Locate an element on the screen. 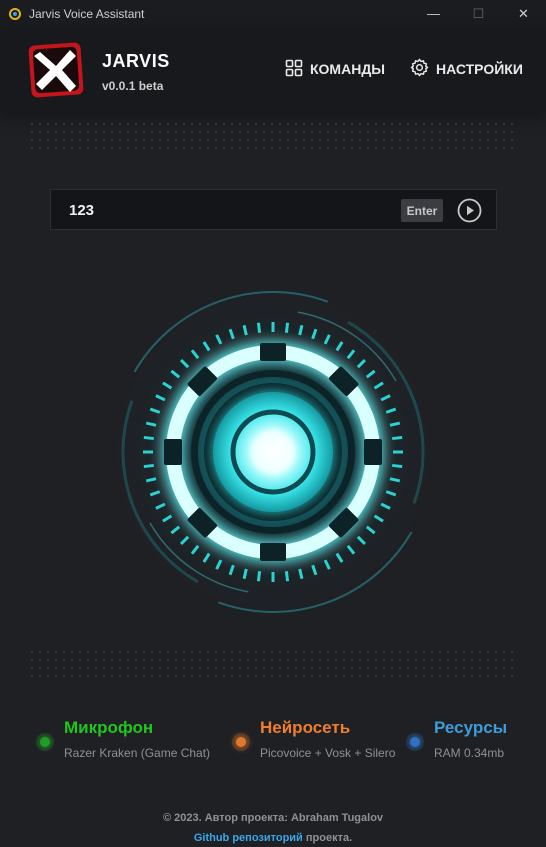  nav-settings-button: НАСТРОЙКИ is located at coordinates (466, 69).